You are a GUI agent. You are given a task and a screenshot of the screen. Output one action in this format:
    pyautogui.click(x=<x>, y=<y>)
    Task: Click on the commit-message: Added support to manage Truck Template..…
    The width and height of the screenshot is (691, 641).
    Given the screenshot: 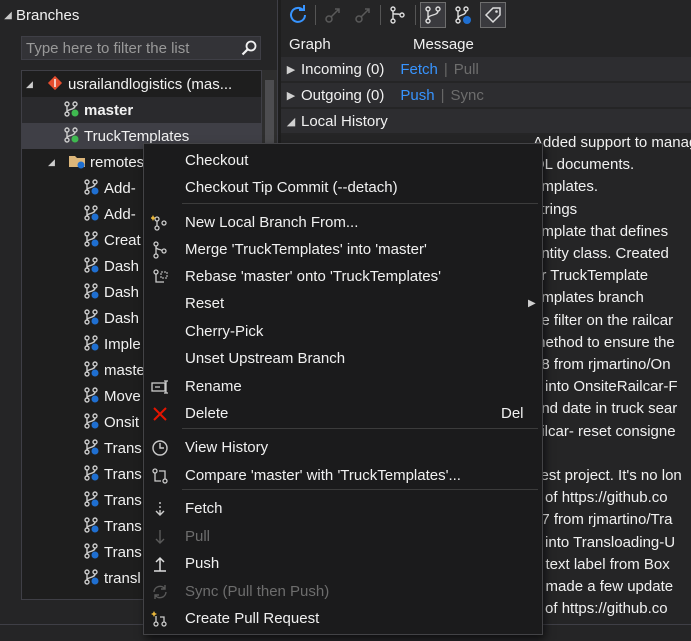 What is the action you would take?
    pyautogui.click(x=612, y=145)
    